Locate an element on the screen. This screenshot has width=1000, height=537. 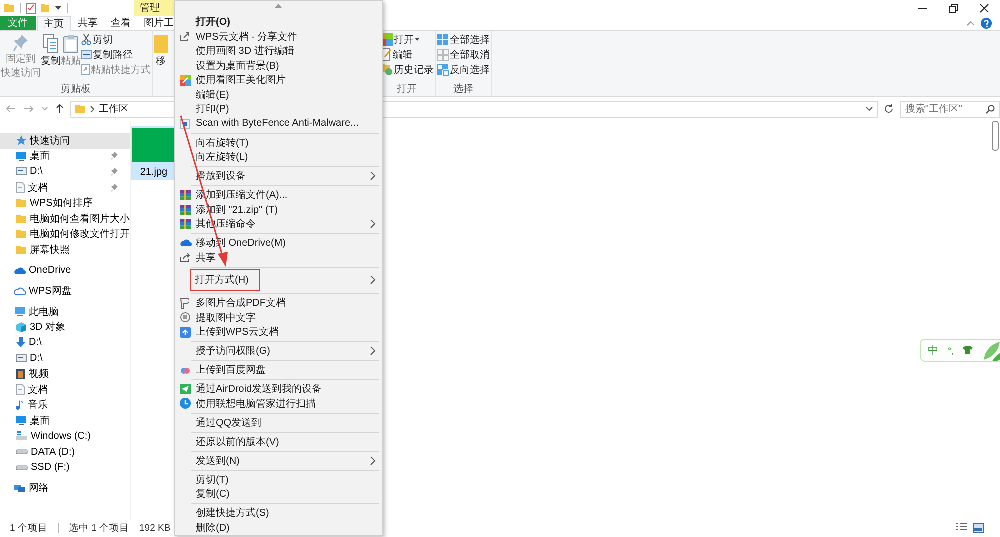
ribbon-button: 反向选择 is located at coordinates (463, 69).